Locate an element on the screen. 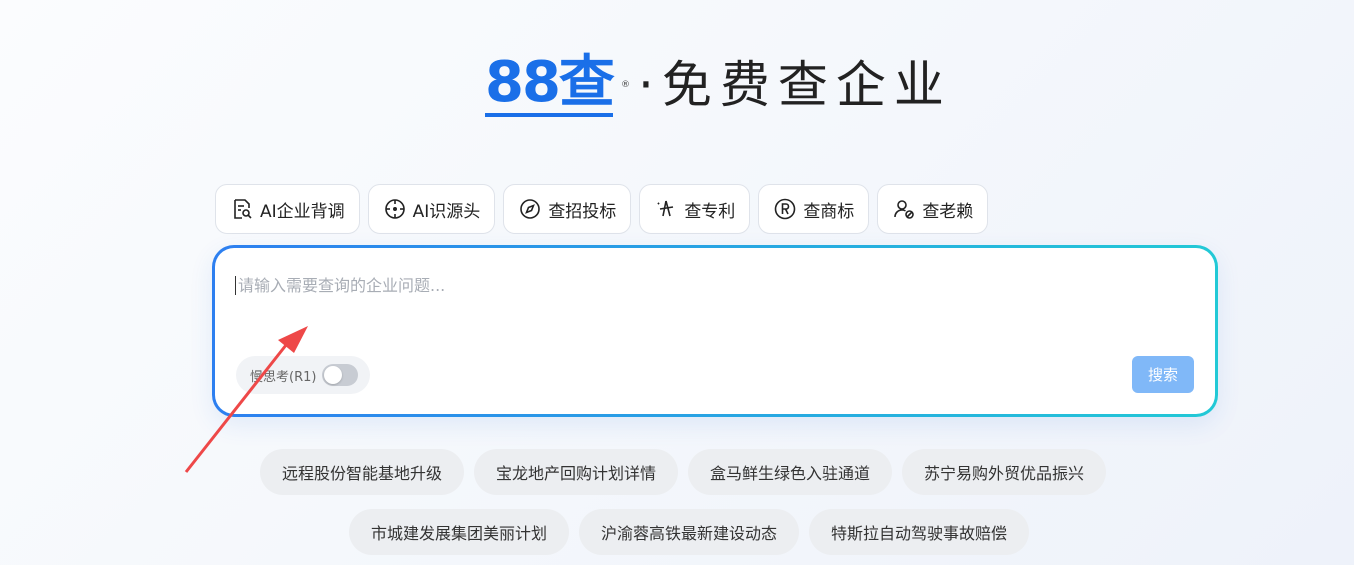 Image resolution: width=1354 pixels, height=565 pixels. feature-toolbar: AI企业背调 AI识源头 查招投标 查专利 查商标 查老赖 is located at coordinates (605, 209).